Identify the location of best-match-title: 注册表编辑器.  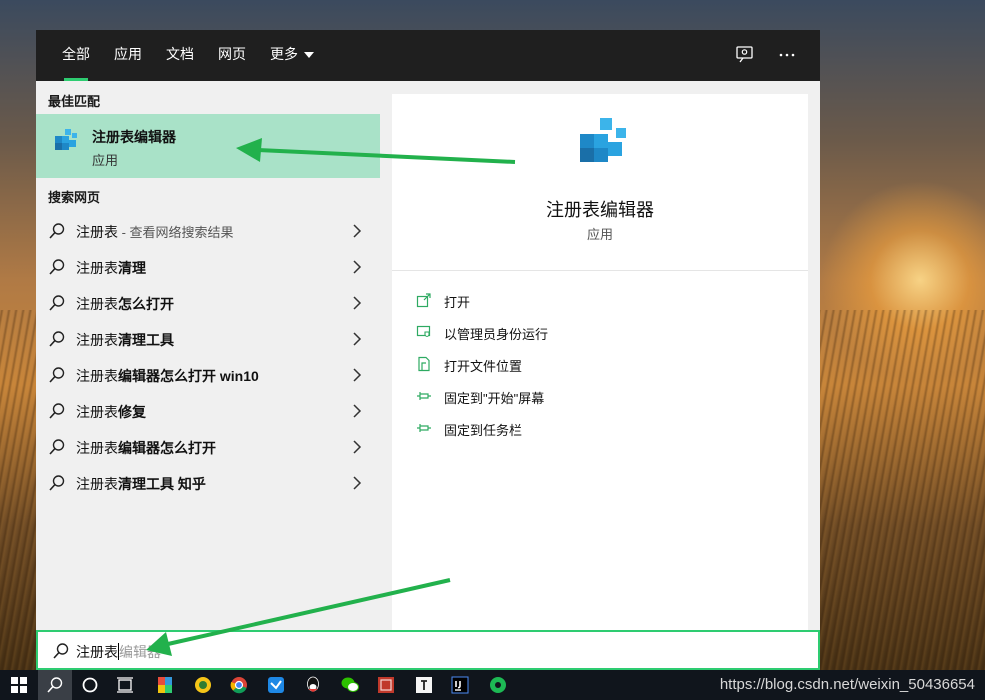
(134, 137).